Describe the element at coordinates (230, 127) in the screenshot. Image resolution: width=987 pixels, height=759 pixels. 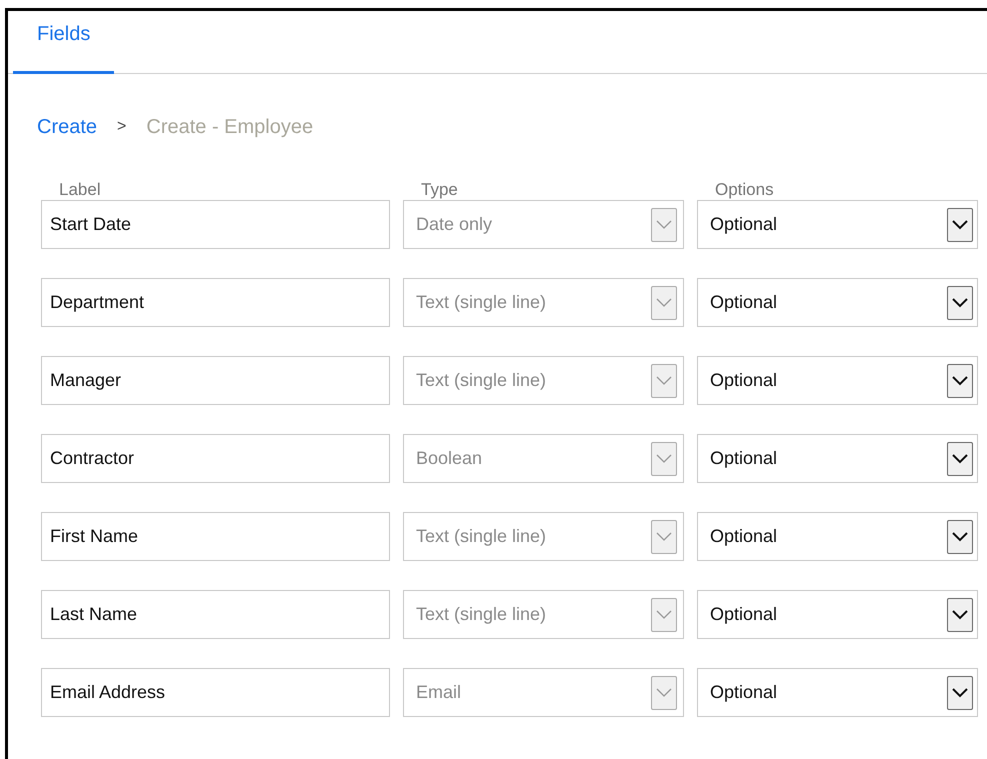
I see `breadcrumb-current: Create - Employee` at that location.